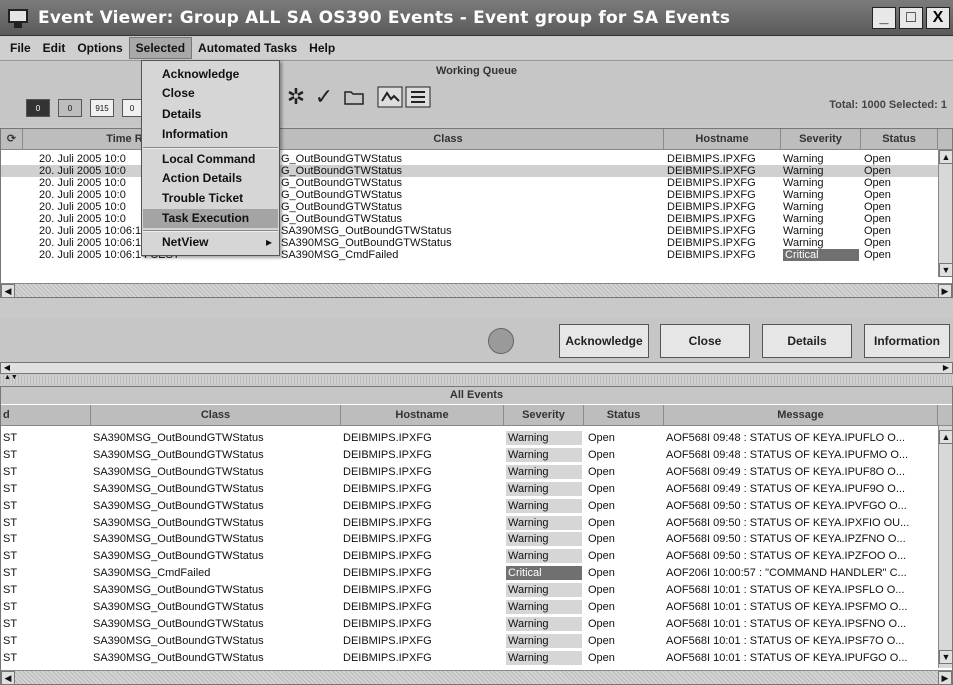  I want to click on menu-item-netview: NetView ▸, so click(210, 242).